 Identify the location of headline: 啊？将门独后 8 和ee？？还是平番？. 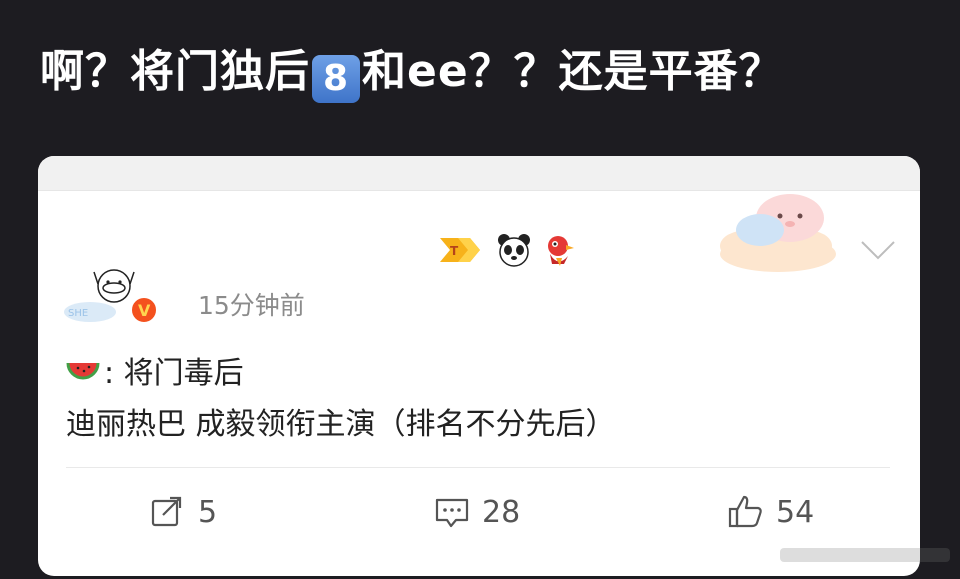
(412, 73).